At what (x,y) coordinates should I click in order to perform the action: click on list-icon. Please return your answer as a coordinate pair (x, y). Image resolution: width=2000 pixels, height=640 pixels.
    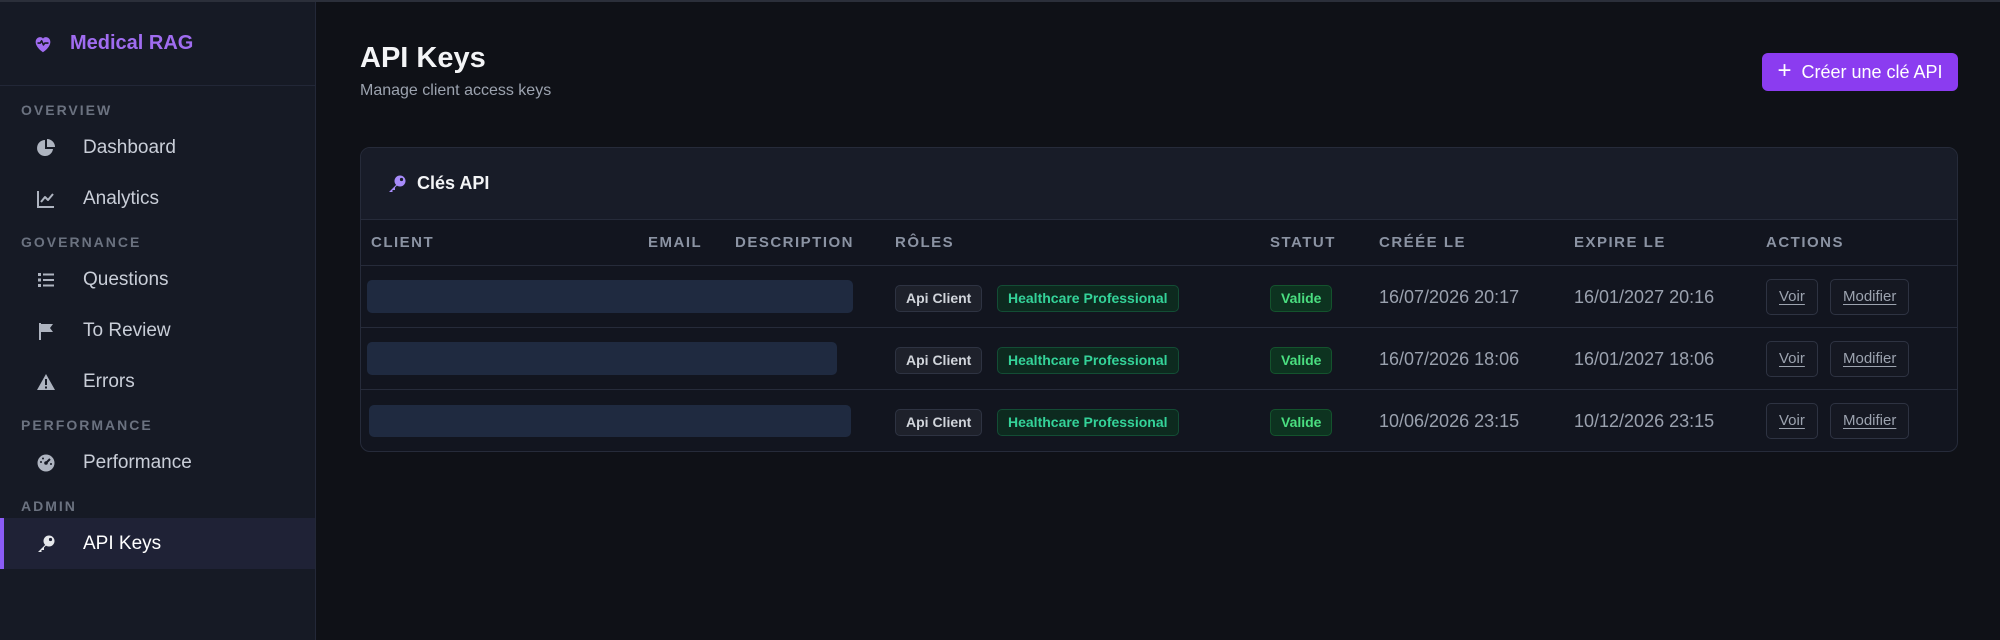
    Looking at the image, I should click on (46, 280).